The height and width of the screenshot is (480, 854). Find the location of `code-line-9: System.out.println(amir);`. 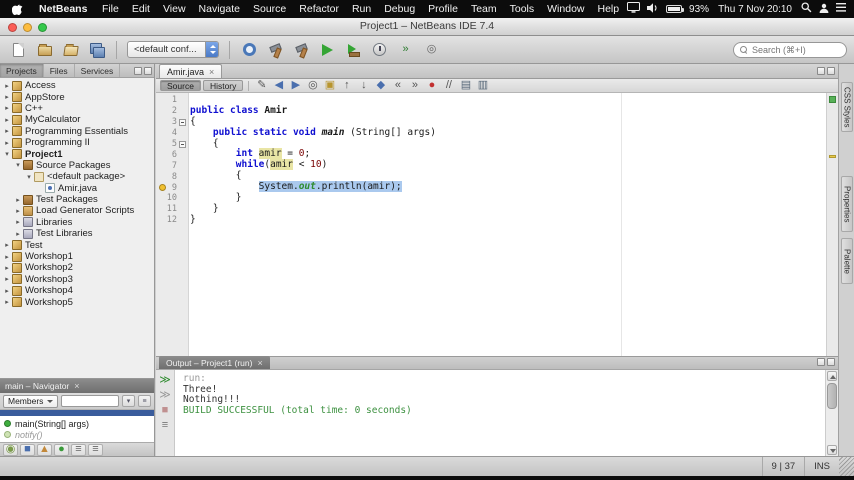

code-line-9: System.out.println(amir); is located at coordinates (508, 187).